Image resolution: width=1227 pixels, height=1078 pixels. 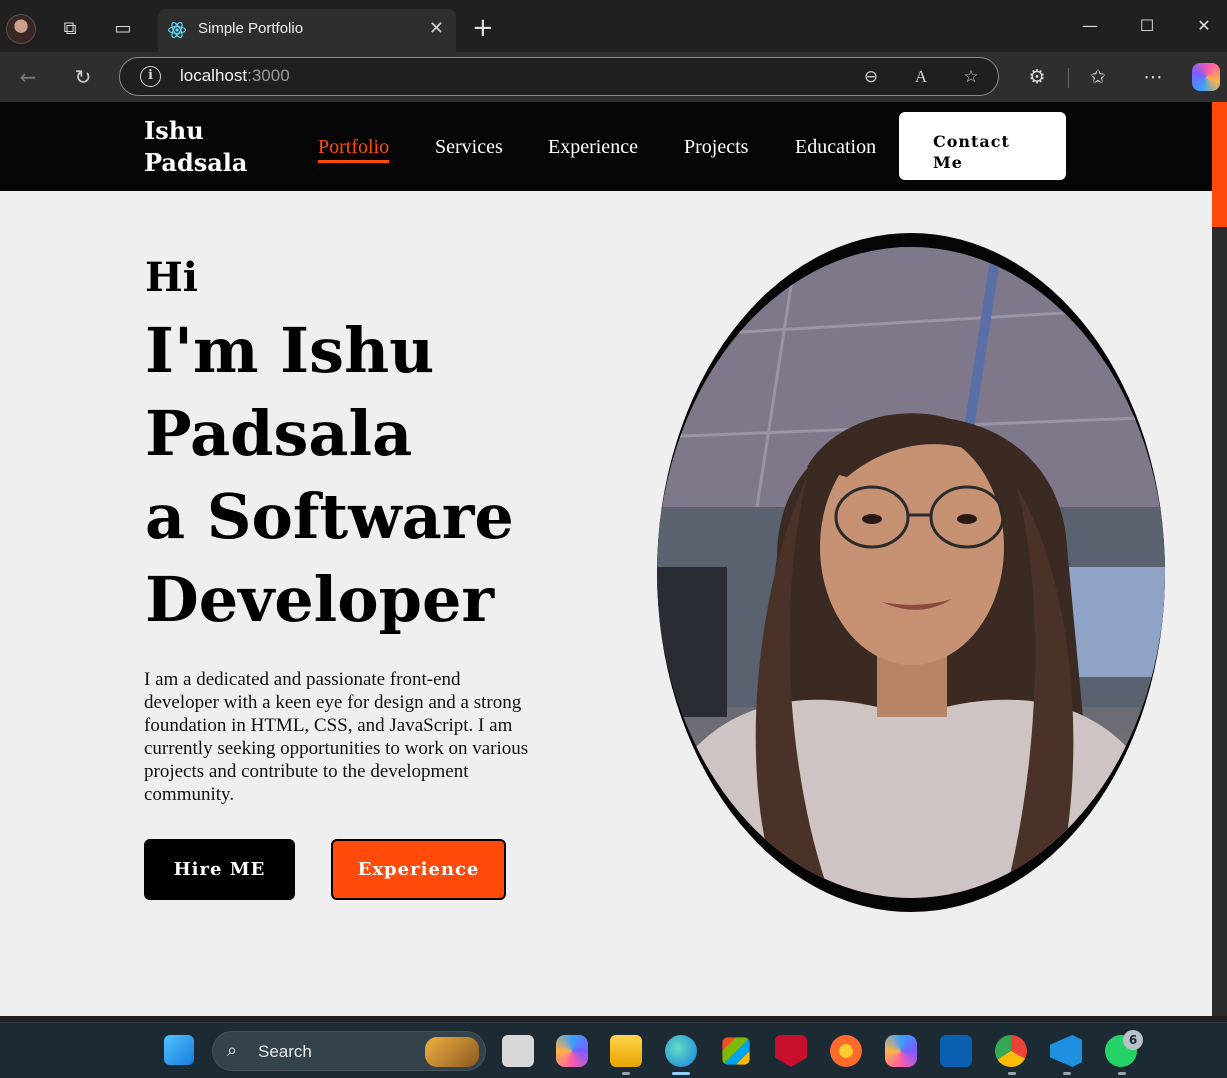 What do you see at coordinates (971, 77) in the screenshot?
I see `favorite-star-icon: ☆` at bounding box center [971, 77].